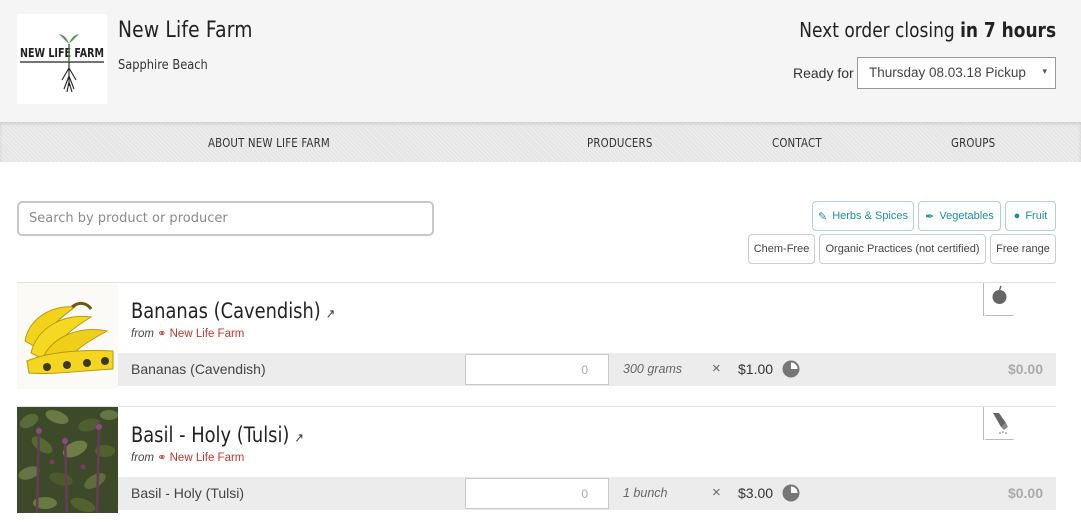 The height and width of the screenshot is (523, 1081). I want to click on filter-label: Chem-Free, so click(781, 249).